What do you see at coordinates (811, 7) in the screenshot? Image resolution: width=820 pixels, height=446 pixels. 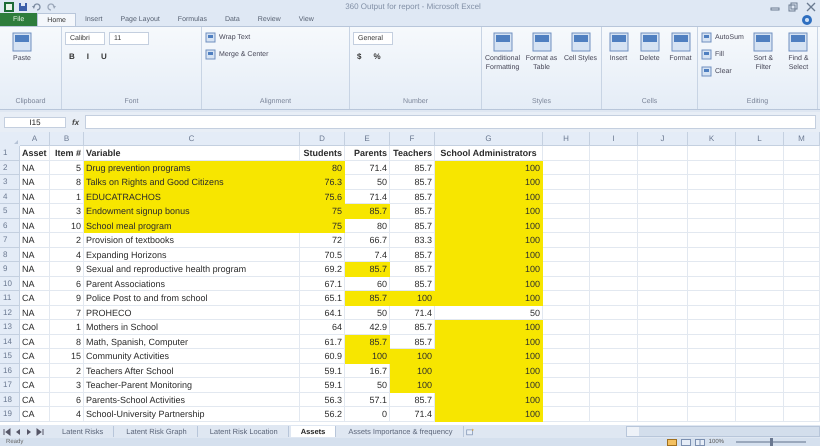 I see `close-icon` at bounding box center [811, 7].